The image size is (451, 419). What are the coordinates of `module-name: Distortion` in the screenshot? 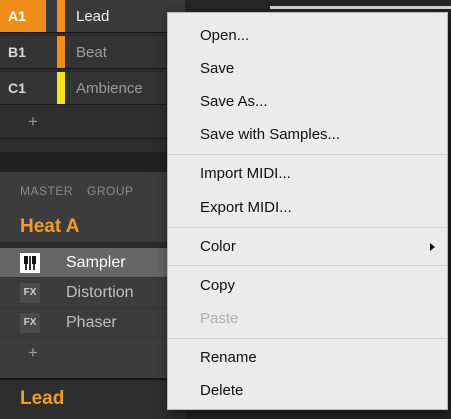 It's located at (100, 292).